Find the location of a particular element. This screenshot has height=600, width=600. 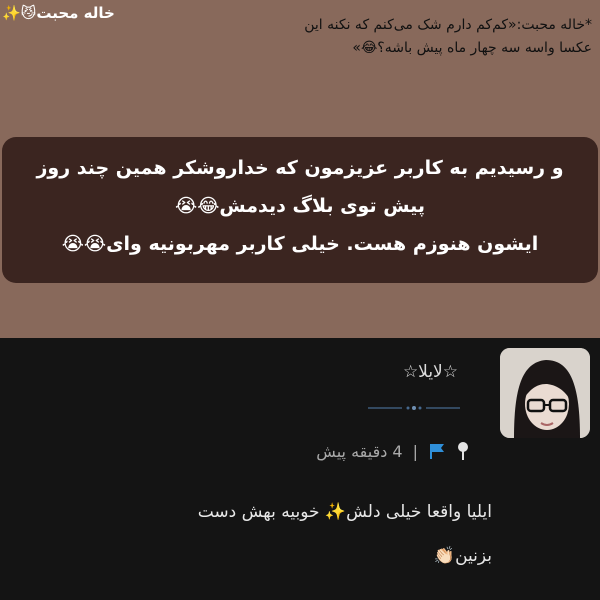

caption-line-2: پیش توی بلاگ دیدمش😂😭 is located at coordinates (300, 206).